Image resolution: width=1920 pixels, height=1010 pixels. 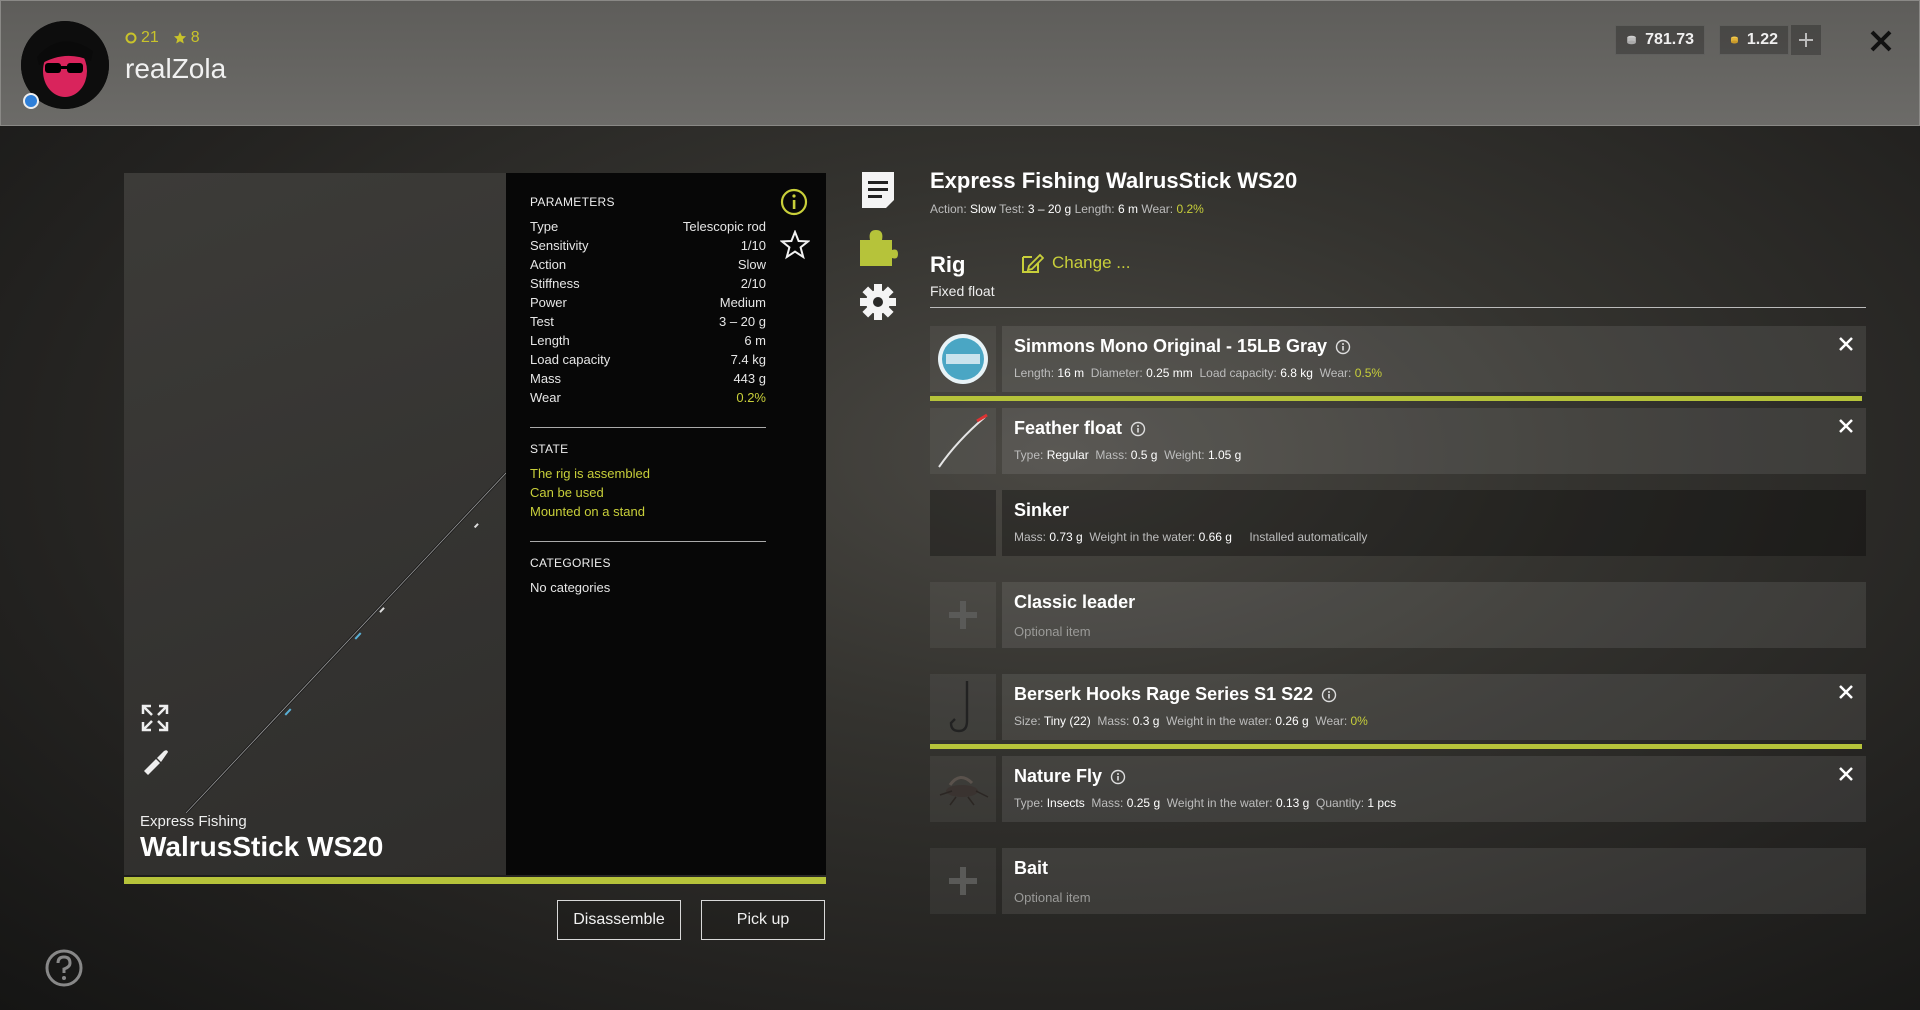 I want to click on leader-details: Classic leader Optional item, so click(x=1434, y=615).